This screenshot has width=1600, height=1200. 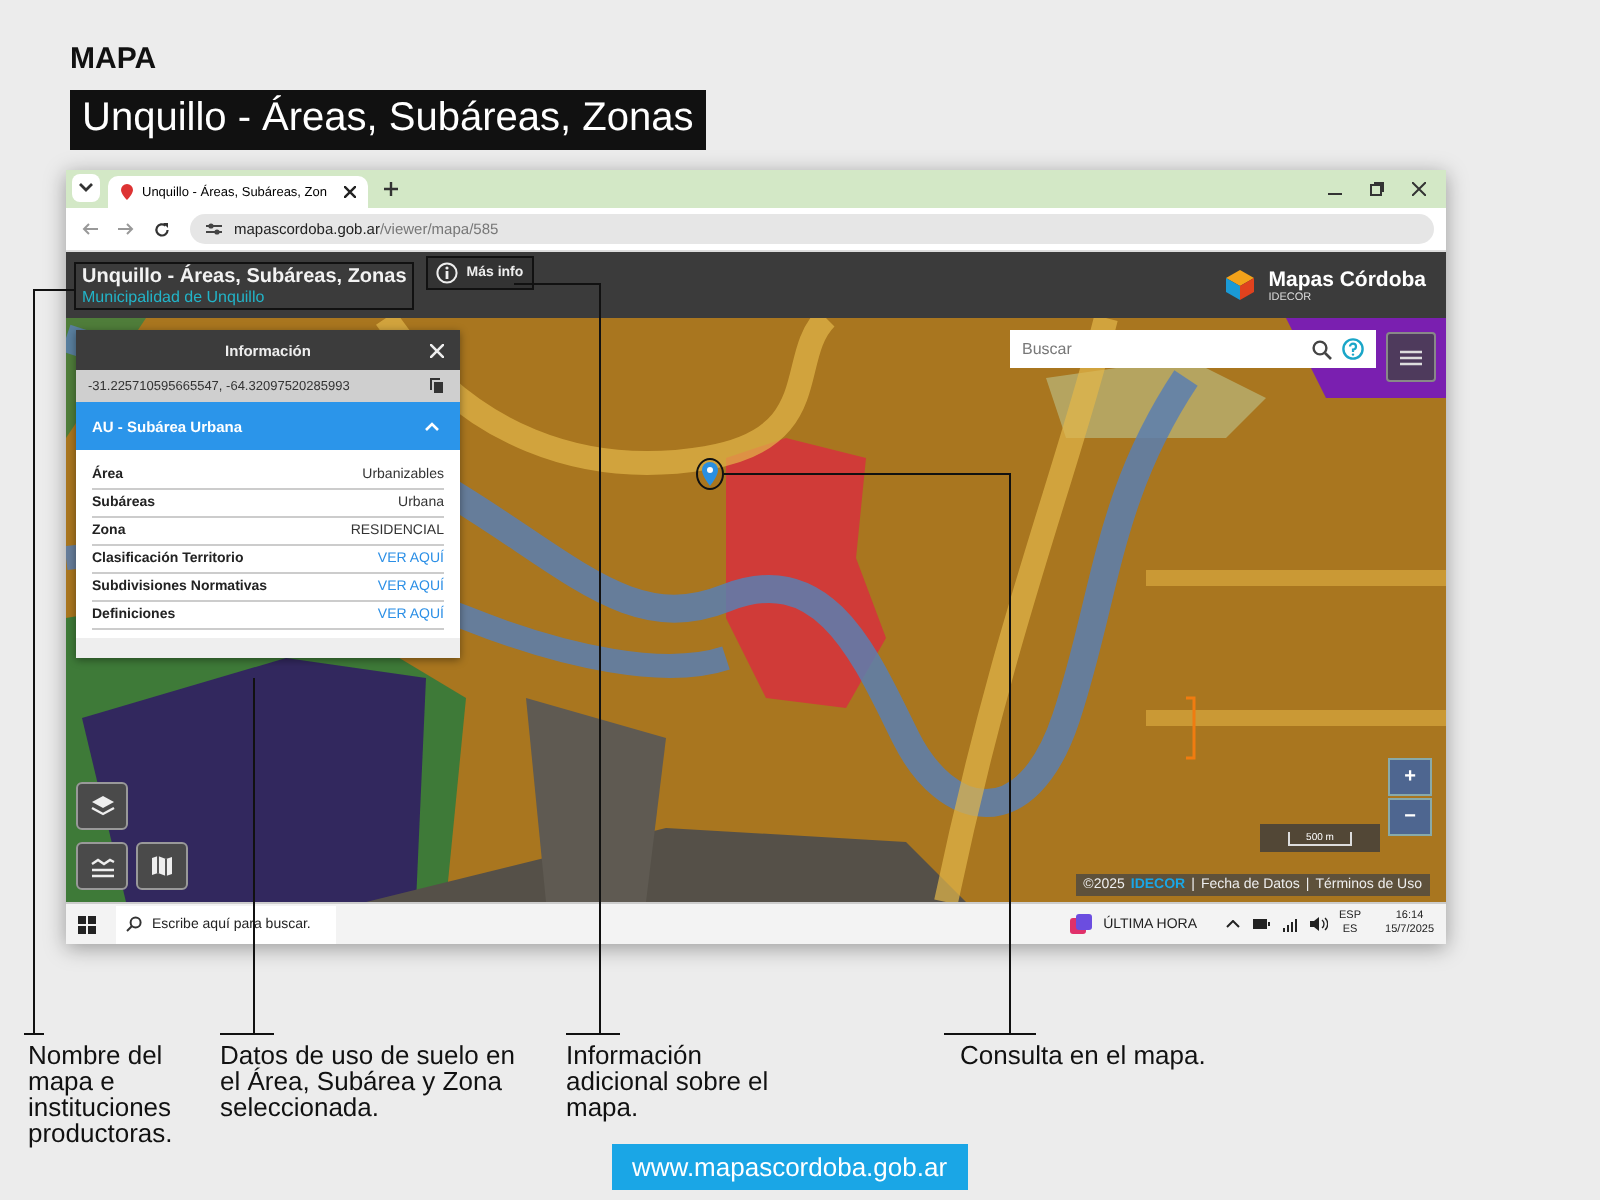 I want to click on layers-button, so click(x=102, y=806).